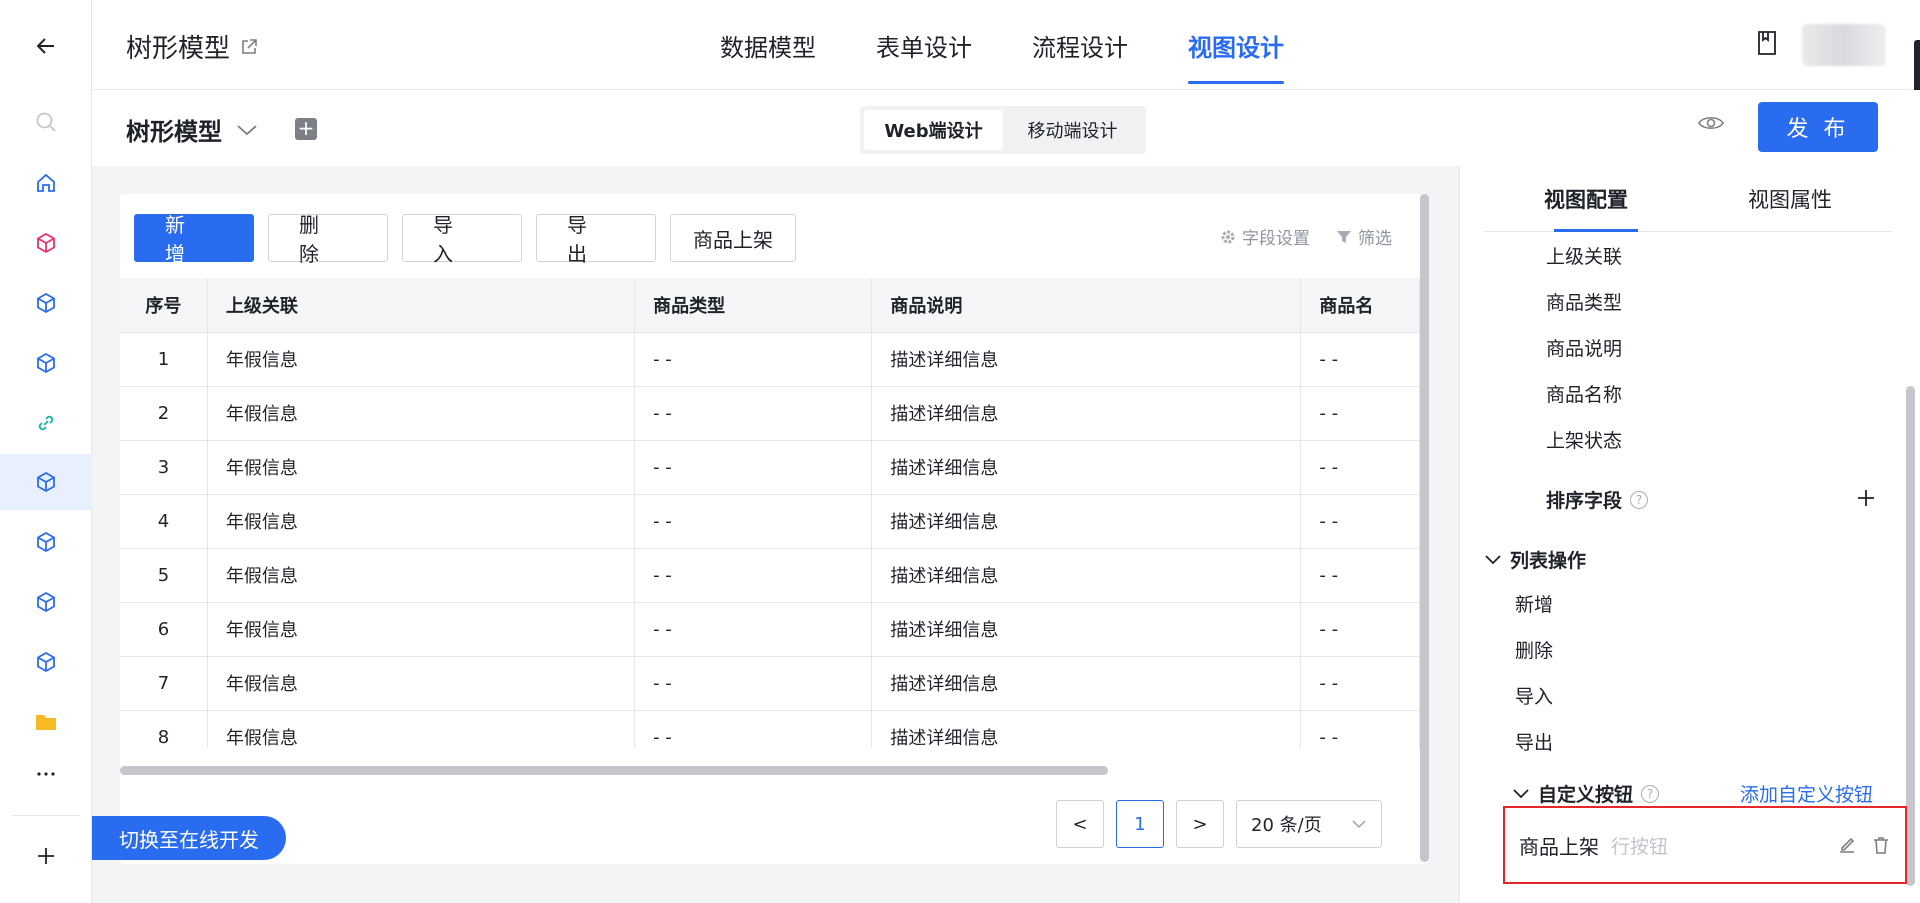  I want to click on field-item: 商品名称, so click(1584, 393).